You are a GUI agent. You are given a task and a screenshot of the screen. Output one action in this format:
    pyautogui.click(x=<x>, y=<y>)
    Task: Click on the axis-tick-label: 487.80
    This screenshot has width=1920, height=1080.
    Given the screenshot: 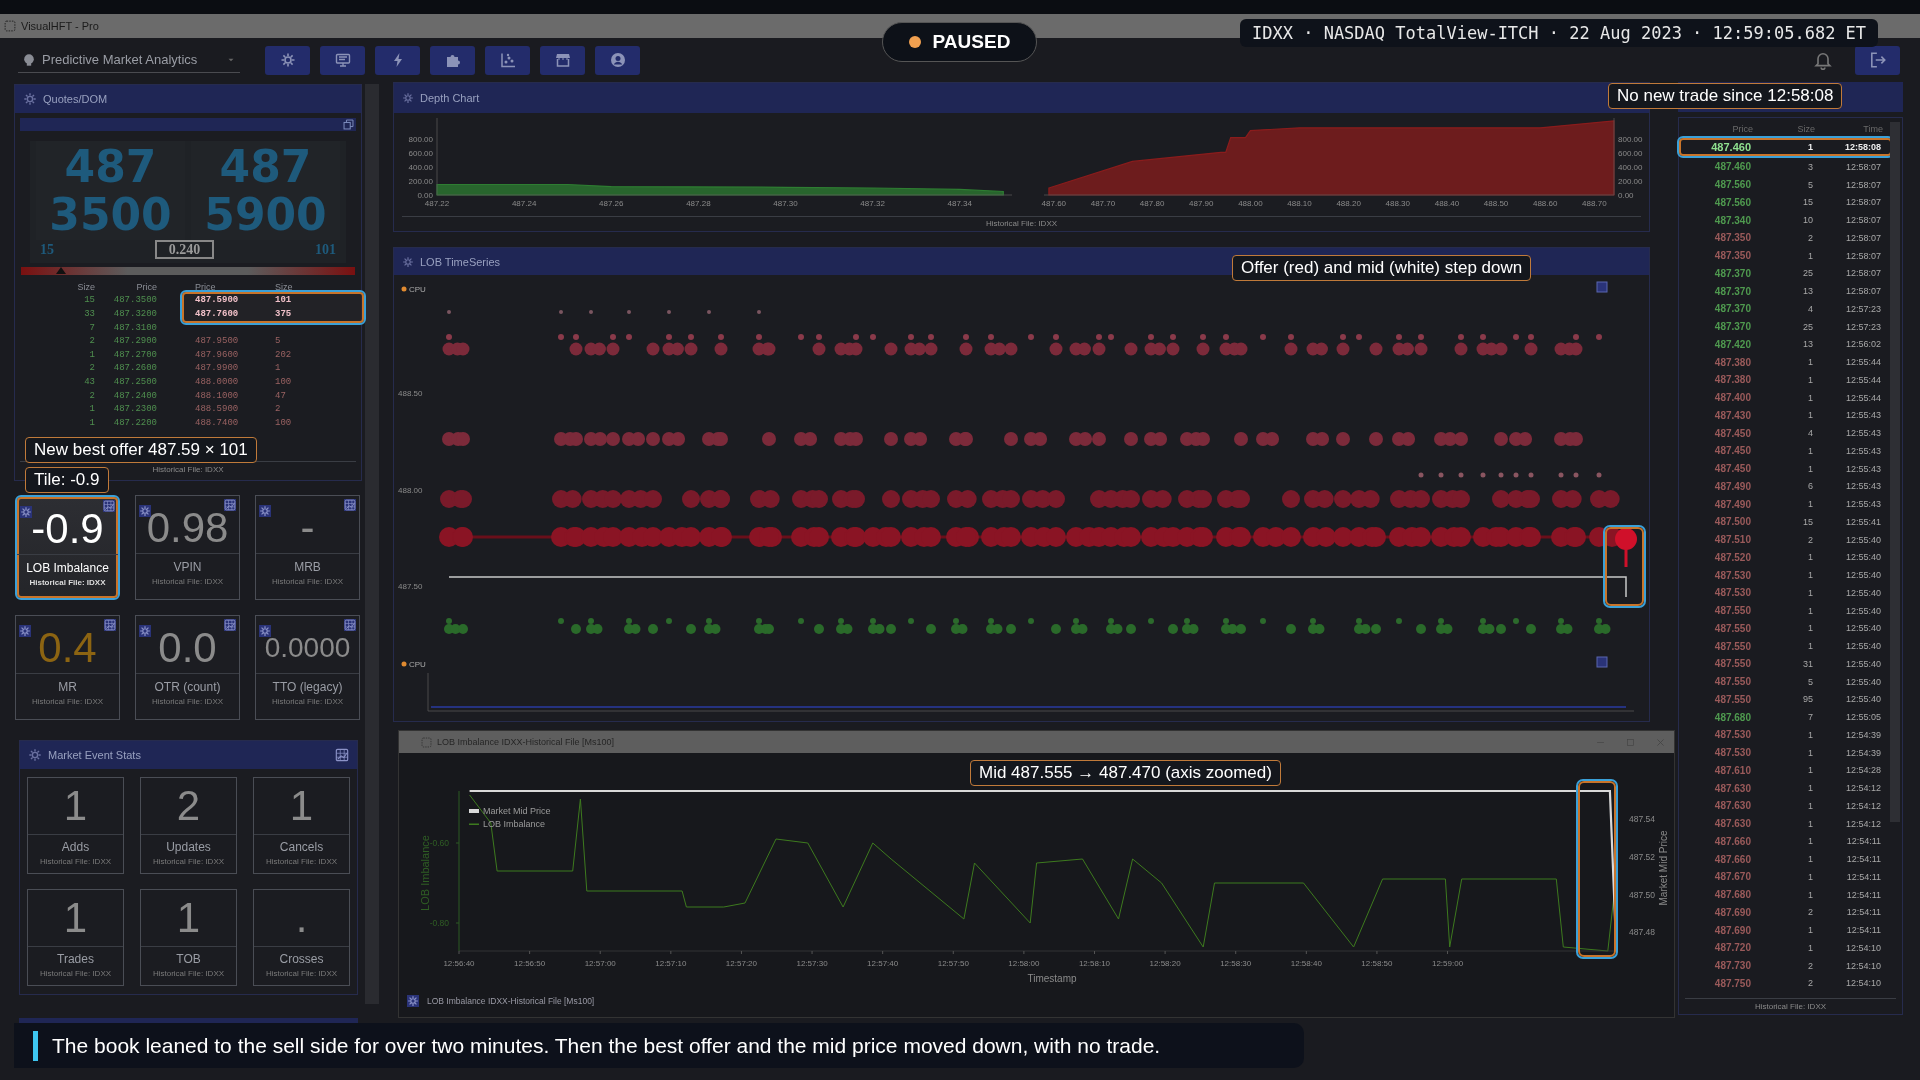 What is the action you would take?
    pyautogui.click(x=1152, y=203)
    